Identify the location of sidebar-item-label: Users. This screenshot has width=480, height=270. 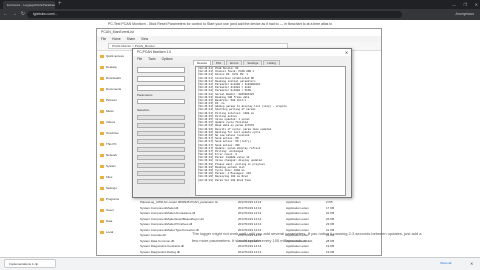
(110, 210).